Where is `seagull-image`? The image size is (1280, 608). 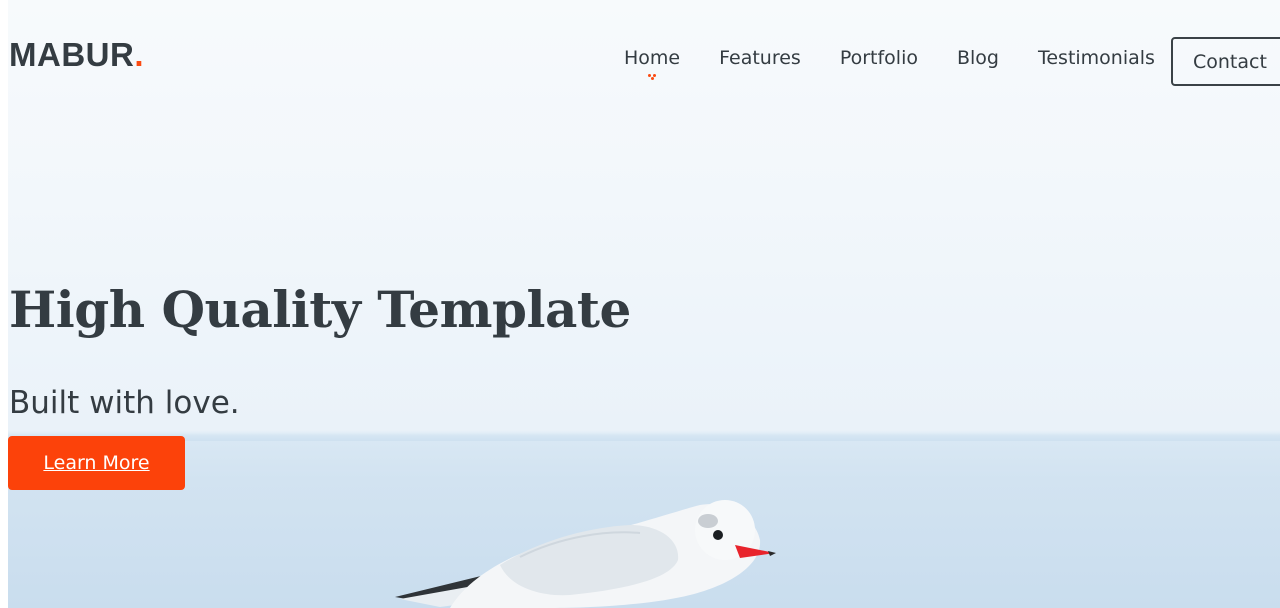
seagull-image is located at coordinates (585, 554).